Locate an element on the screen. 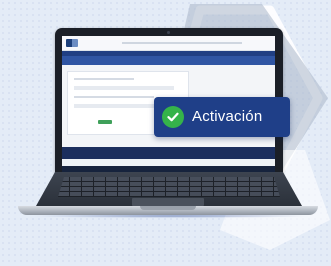  laptop-notch is located at coordinates (168, 208).